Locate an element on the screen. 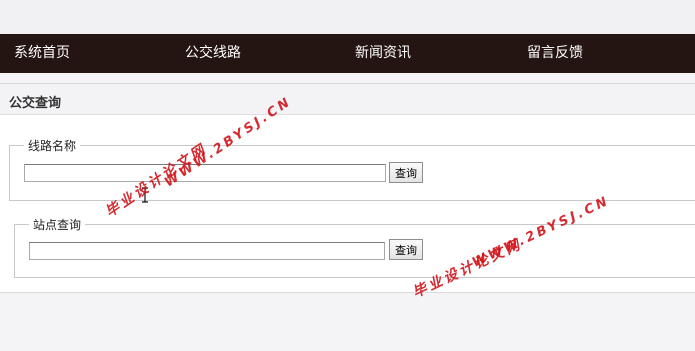 This screenshot has height=351, width=695. page-top-background is located at coordinates (347, 17).